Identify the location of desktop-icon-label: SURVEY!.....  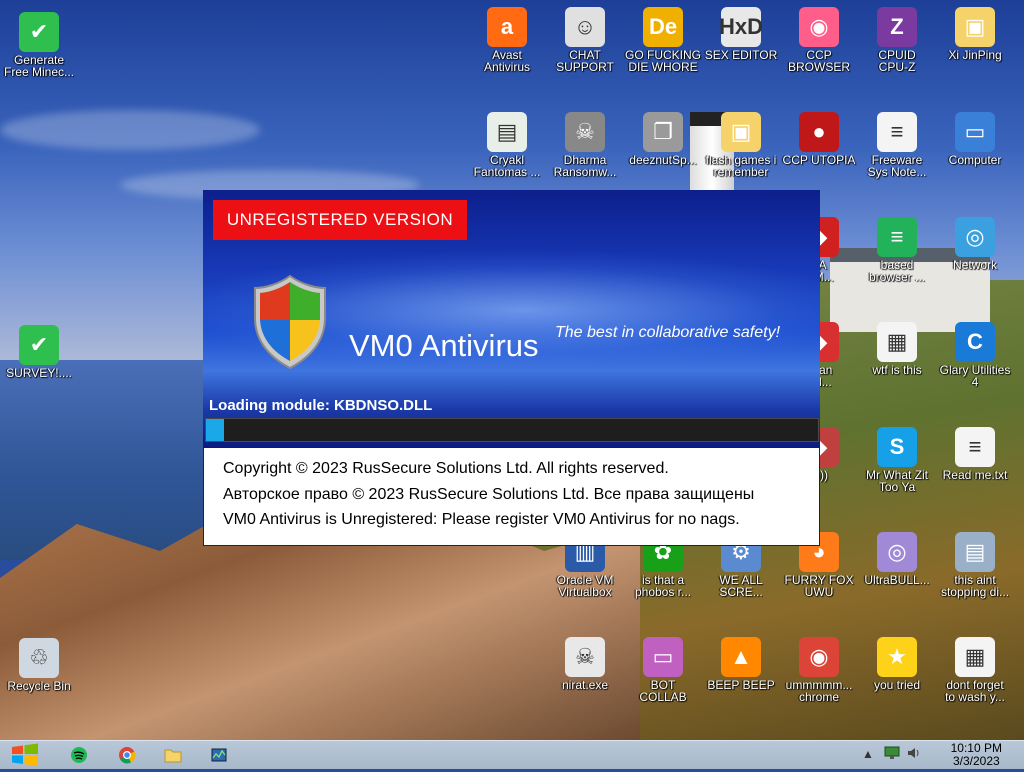
(39, 373).